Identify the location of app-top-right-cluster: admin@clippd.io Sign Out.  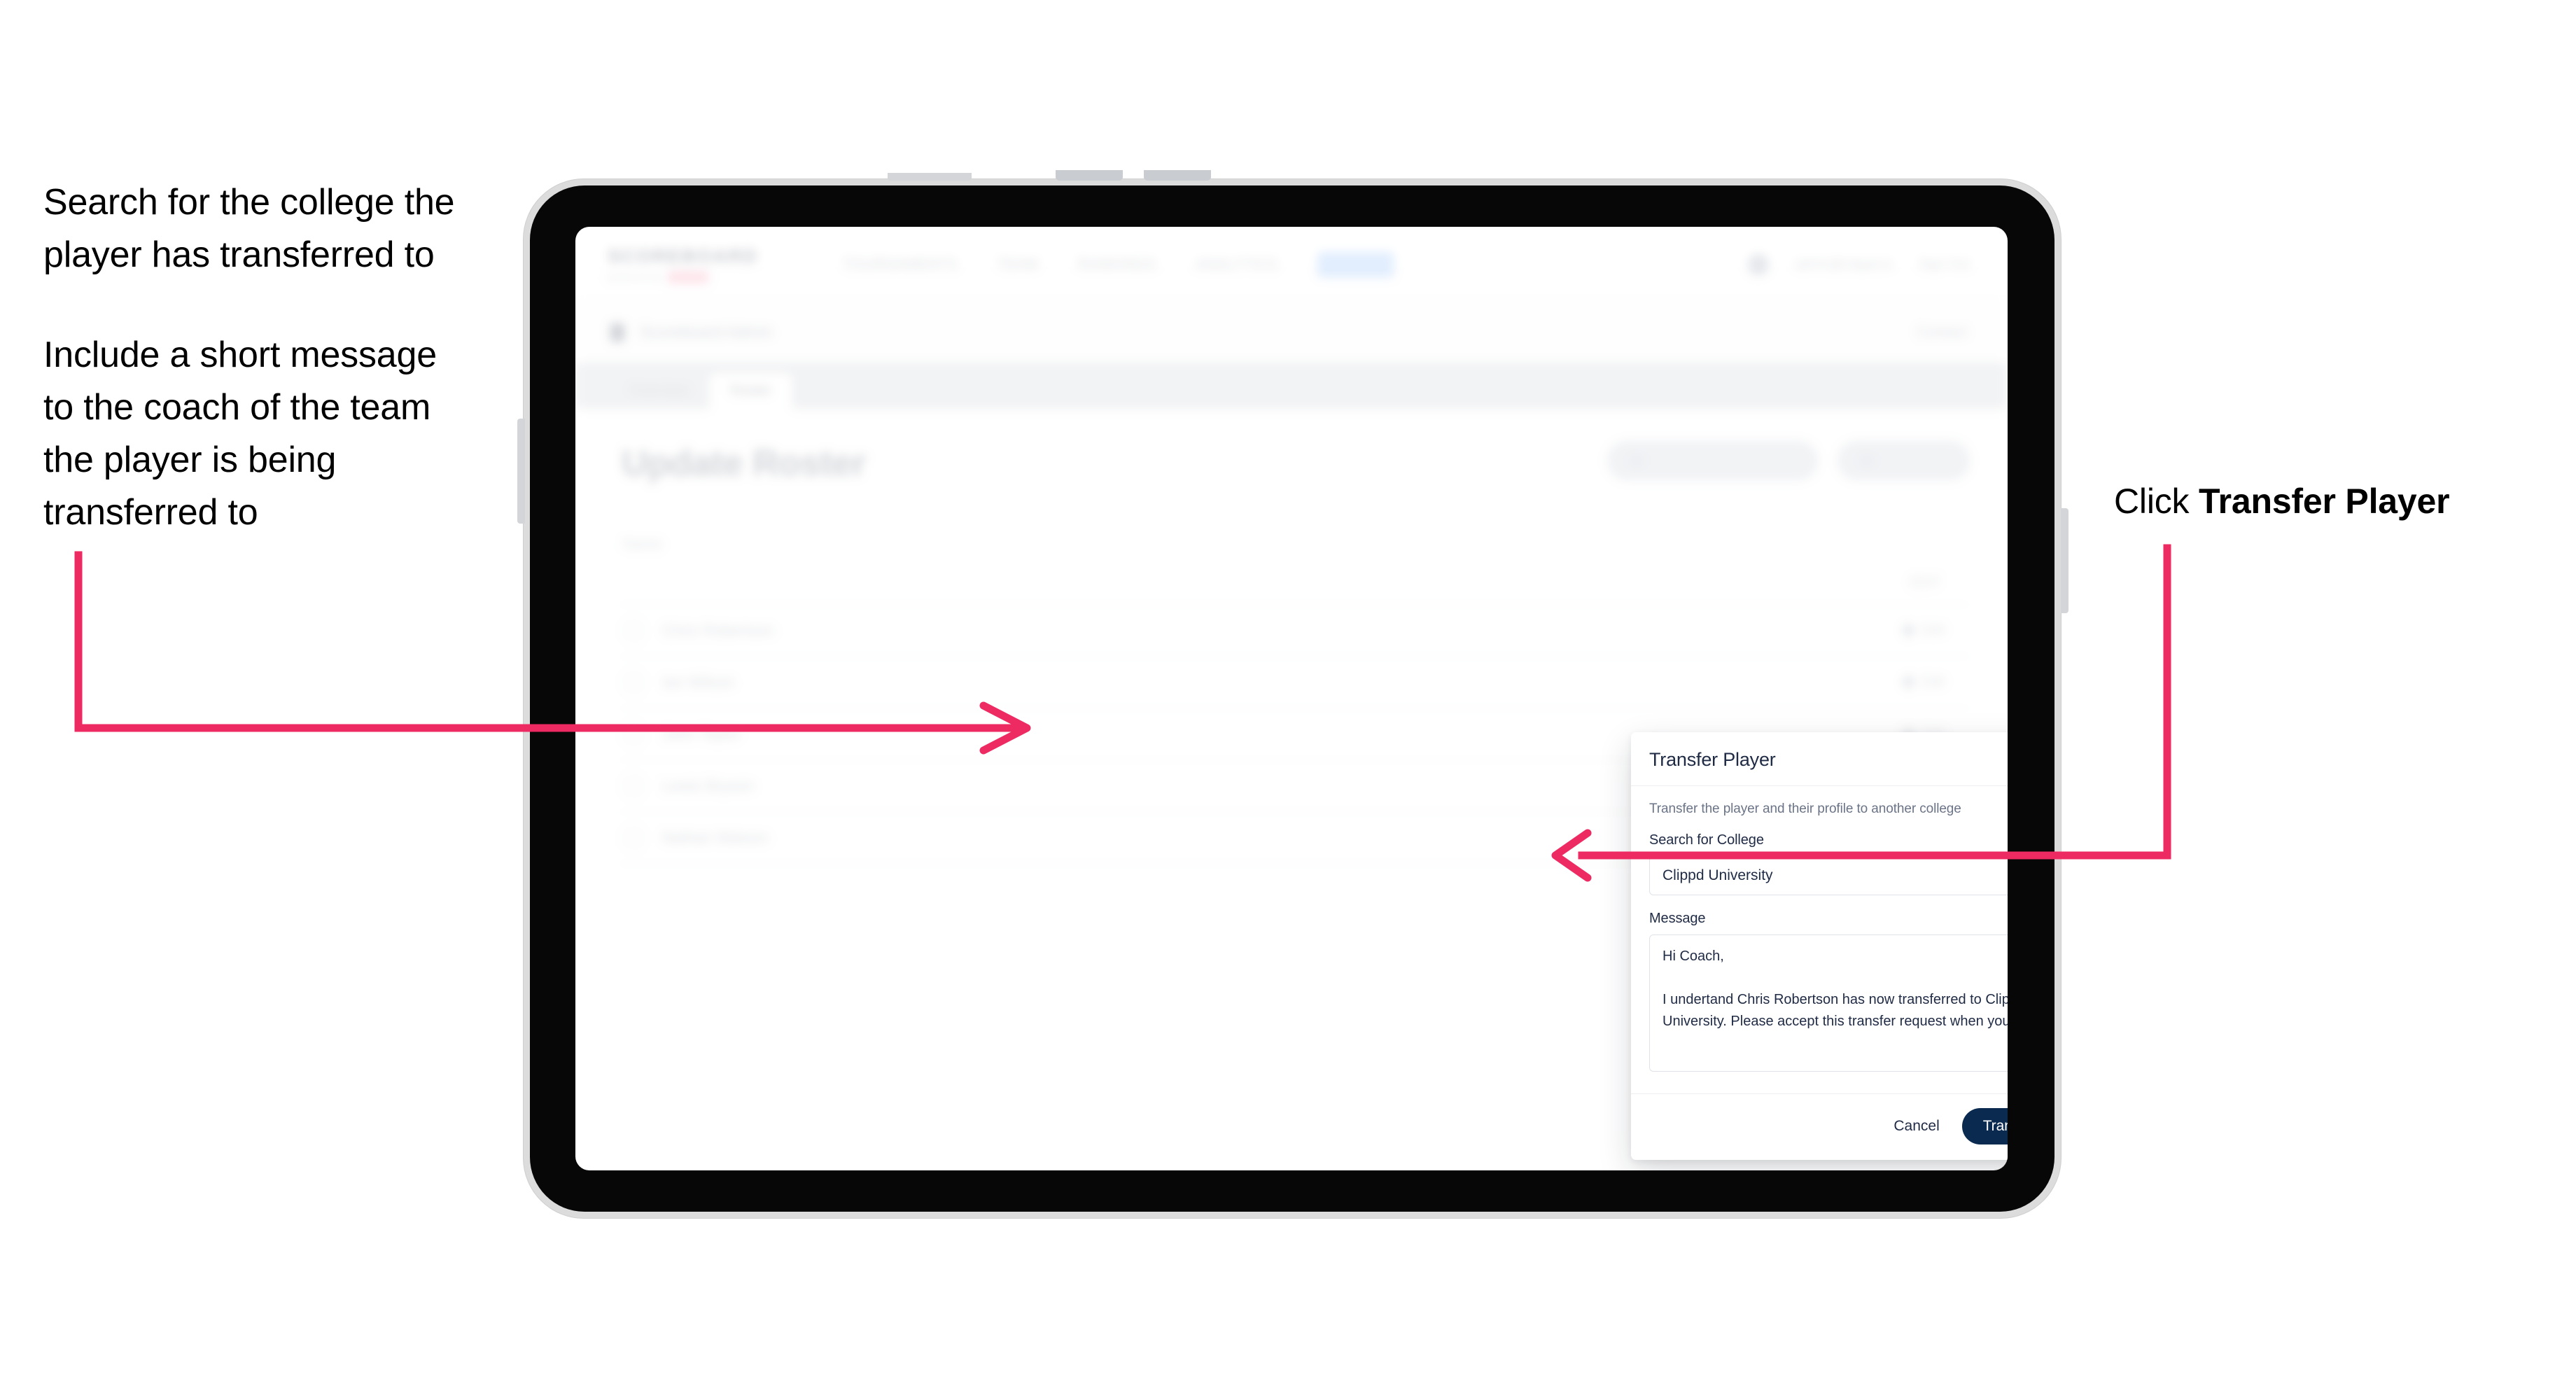
(1859, 264).